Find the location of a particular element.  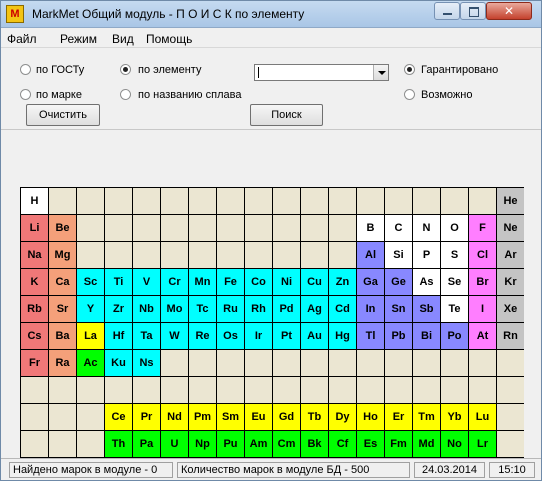

element-na: Na is located at coordinates (34, 255).